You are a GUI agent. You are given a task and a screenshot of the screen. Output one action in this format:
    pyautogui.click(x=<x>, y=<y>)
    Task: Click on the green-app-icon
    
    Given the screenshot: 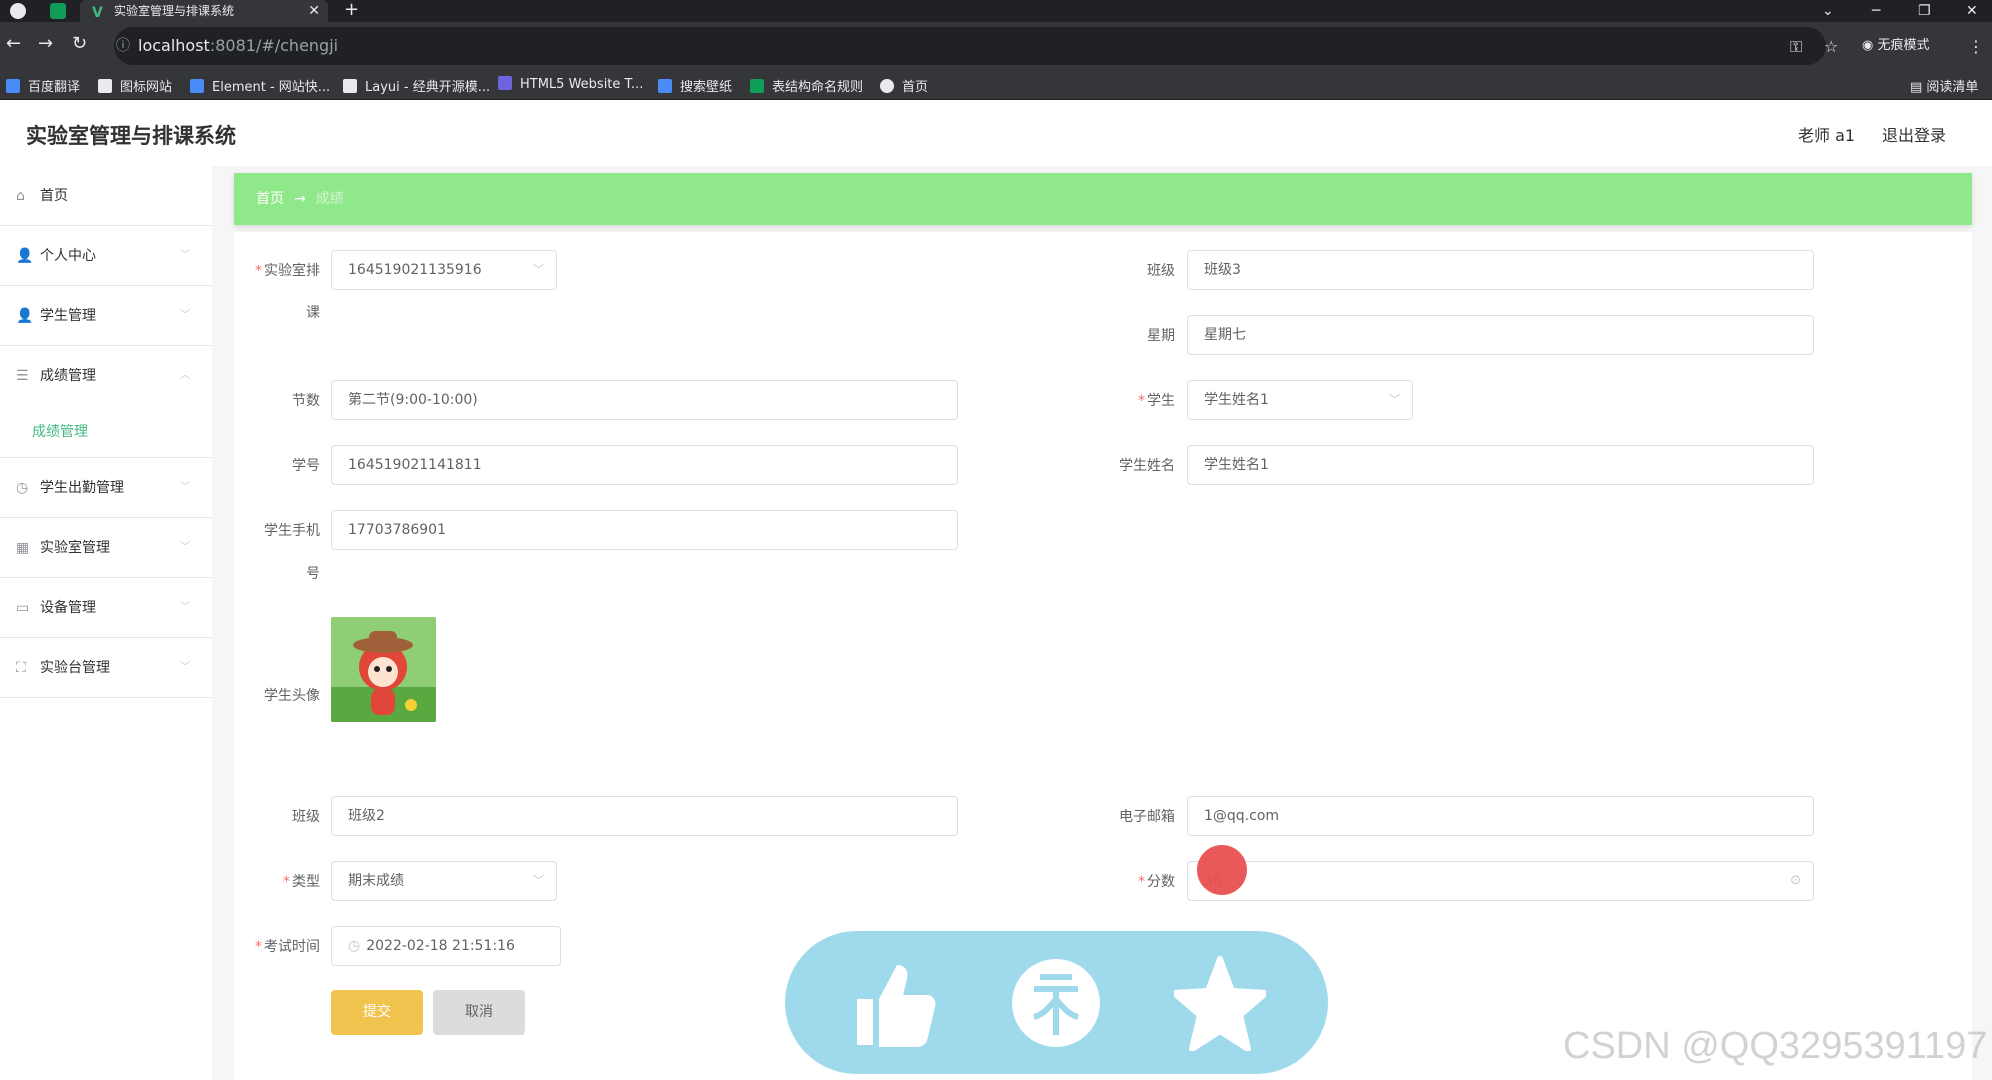 What is the action you would take?
    pyautogui.click(x=58, y=11)
    